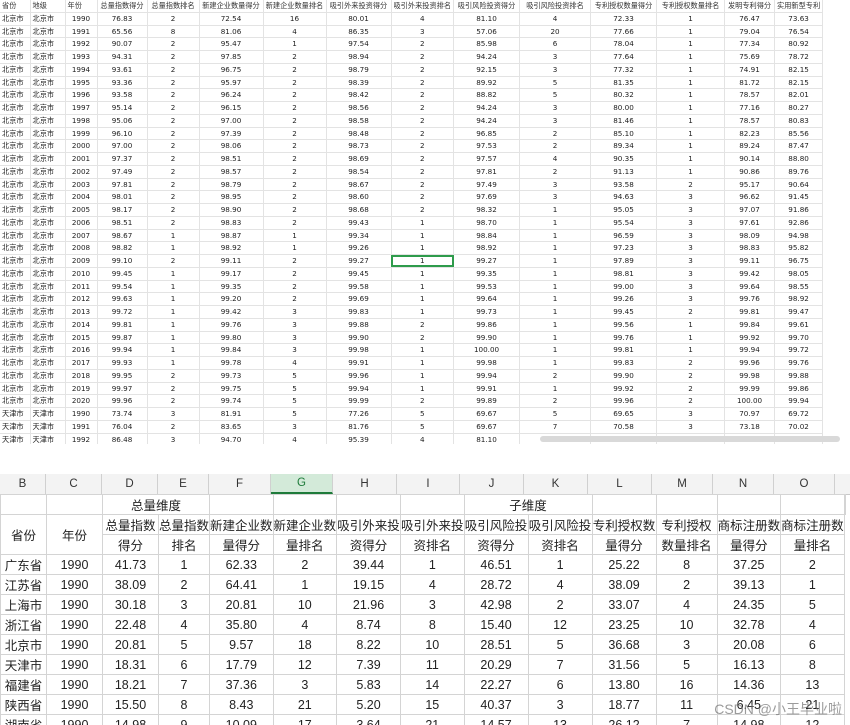  Describe the element at coordinates (241, 624) in the screenshot. I see `table-cell: 35.80` at that location.